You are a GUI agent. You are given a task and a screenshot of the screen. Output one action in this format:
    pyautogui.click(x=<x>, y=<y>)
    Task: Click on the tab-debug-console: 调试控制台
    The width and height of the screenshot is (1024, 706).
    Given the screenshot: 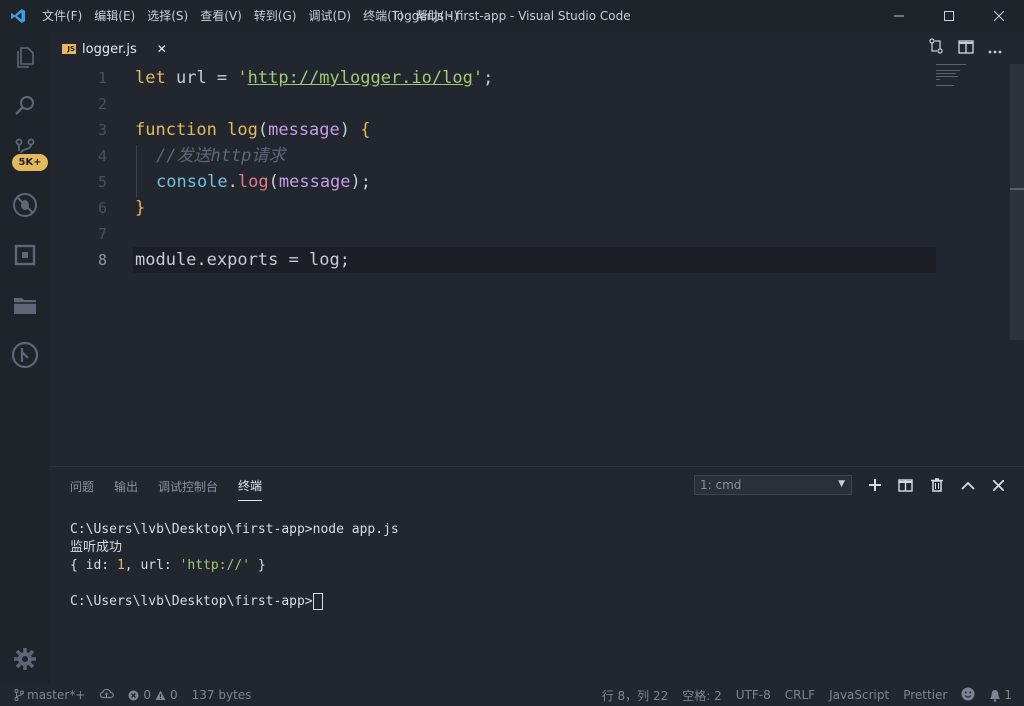 What is the action you would take?
    pyautogui.click(x=188, y=486)
    